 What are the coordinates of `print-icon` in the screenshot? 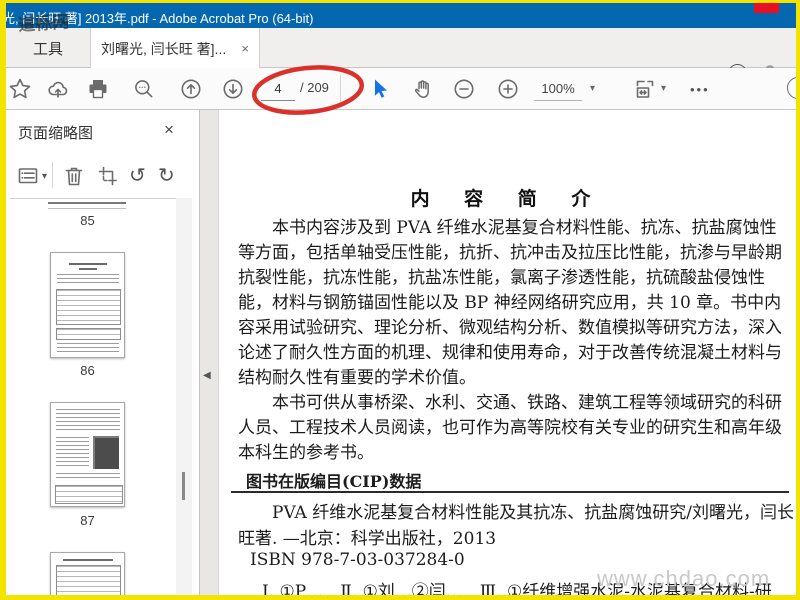 It's located at (98, 89).